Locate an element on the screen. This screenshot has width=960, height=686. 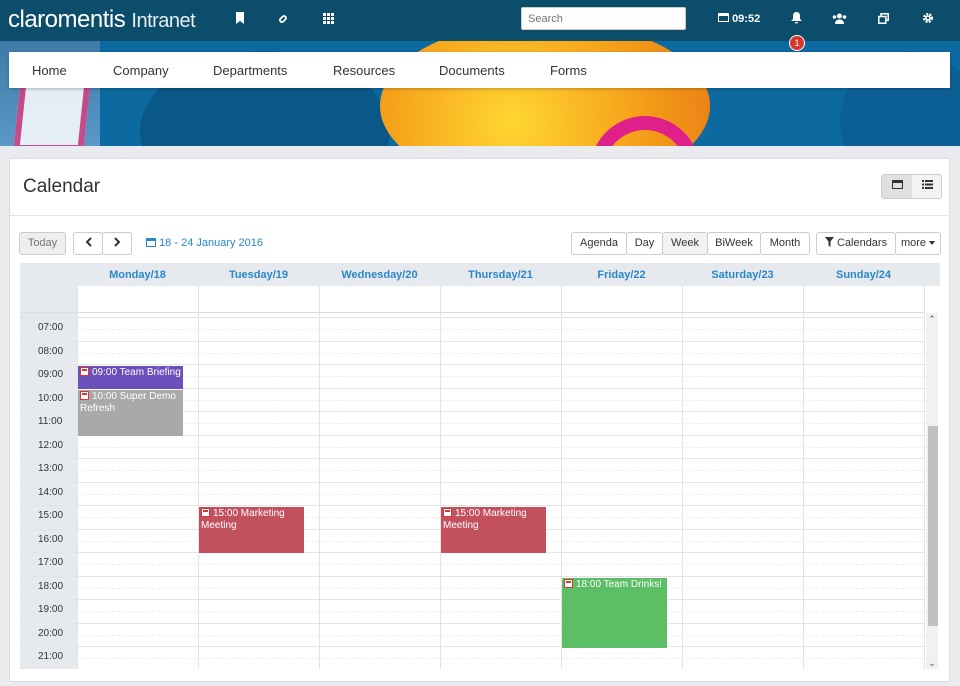
list-view-icon is located at coordinates (927, 186).